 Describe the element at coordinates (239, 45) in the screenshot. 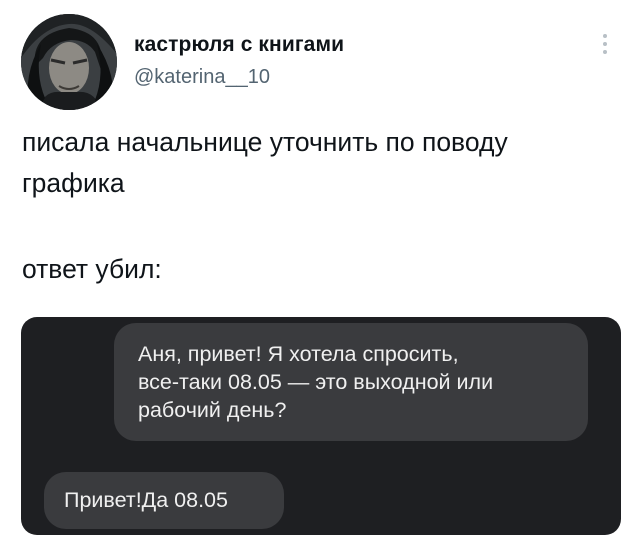

I see `author-display-name: кастрюля с книгами` at that location.